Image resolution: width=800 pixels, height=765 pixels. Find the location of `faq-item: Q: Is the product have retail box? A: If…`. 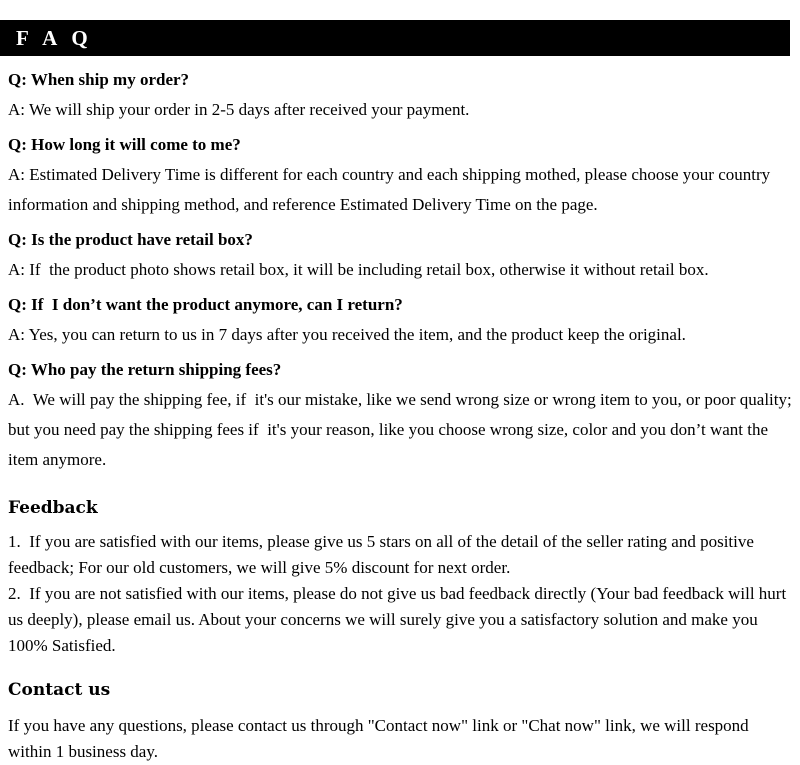

faq-item: Q: Is the product have retail box? A: If… is located at coordinates (400, 254).